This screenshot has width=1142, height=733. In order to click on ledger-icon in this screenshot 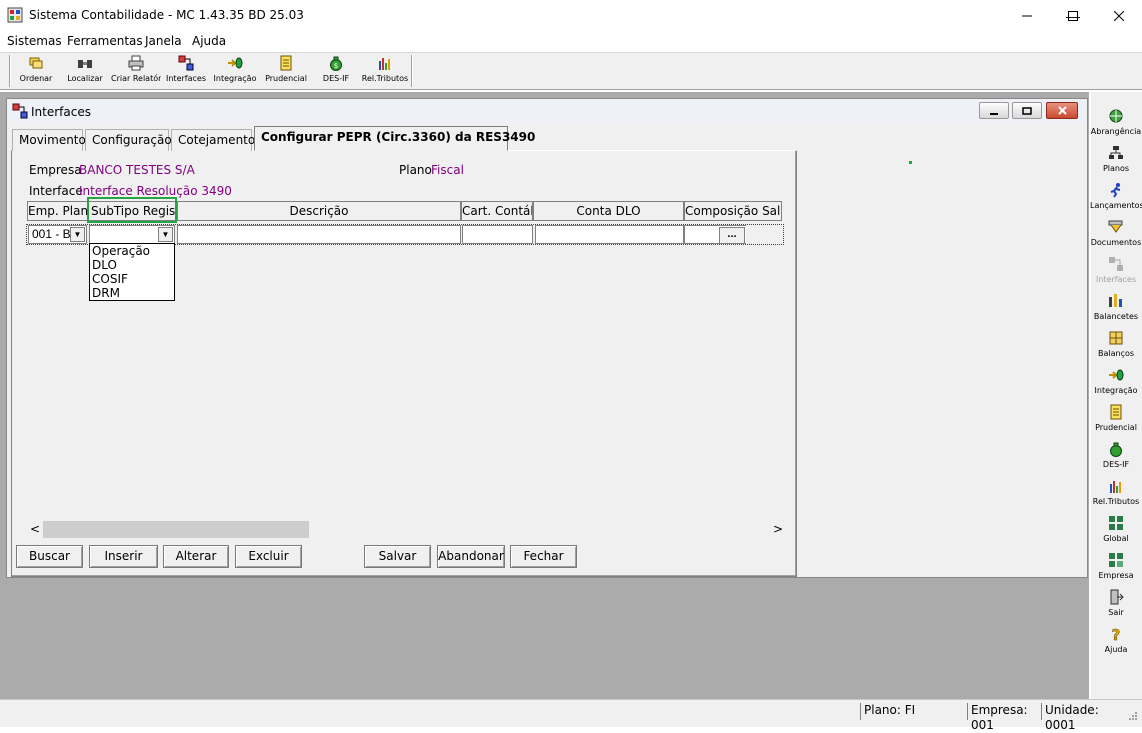, I will do `click(286, 63)`.